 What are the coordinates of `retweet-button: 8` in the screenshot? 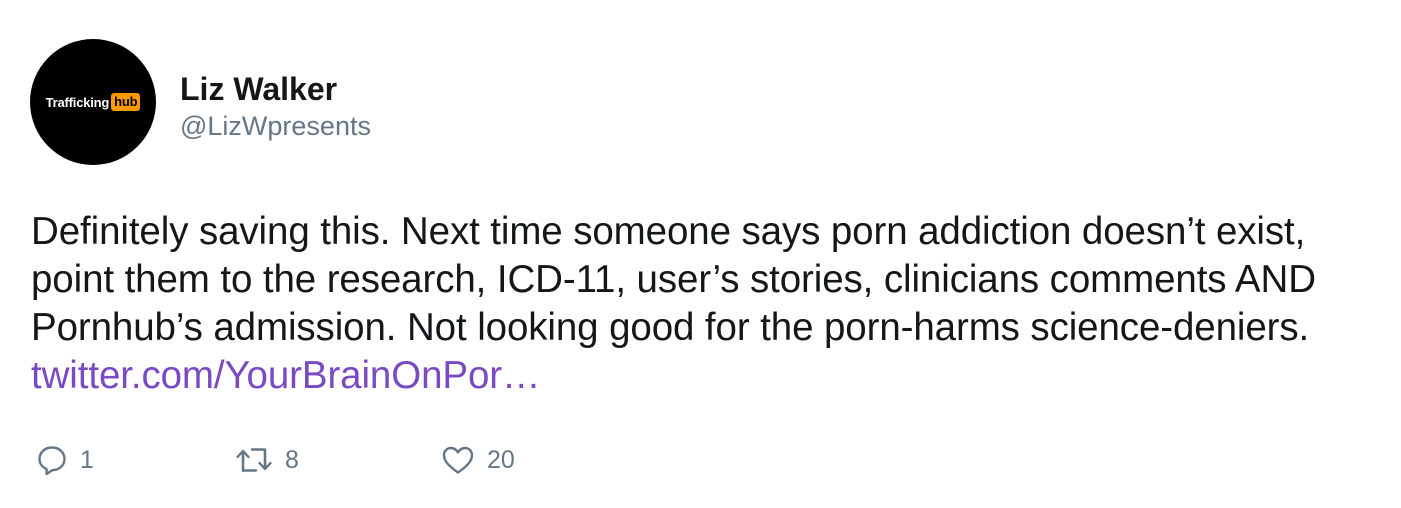 It's located at (267, 460).